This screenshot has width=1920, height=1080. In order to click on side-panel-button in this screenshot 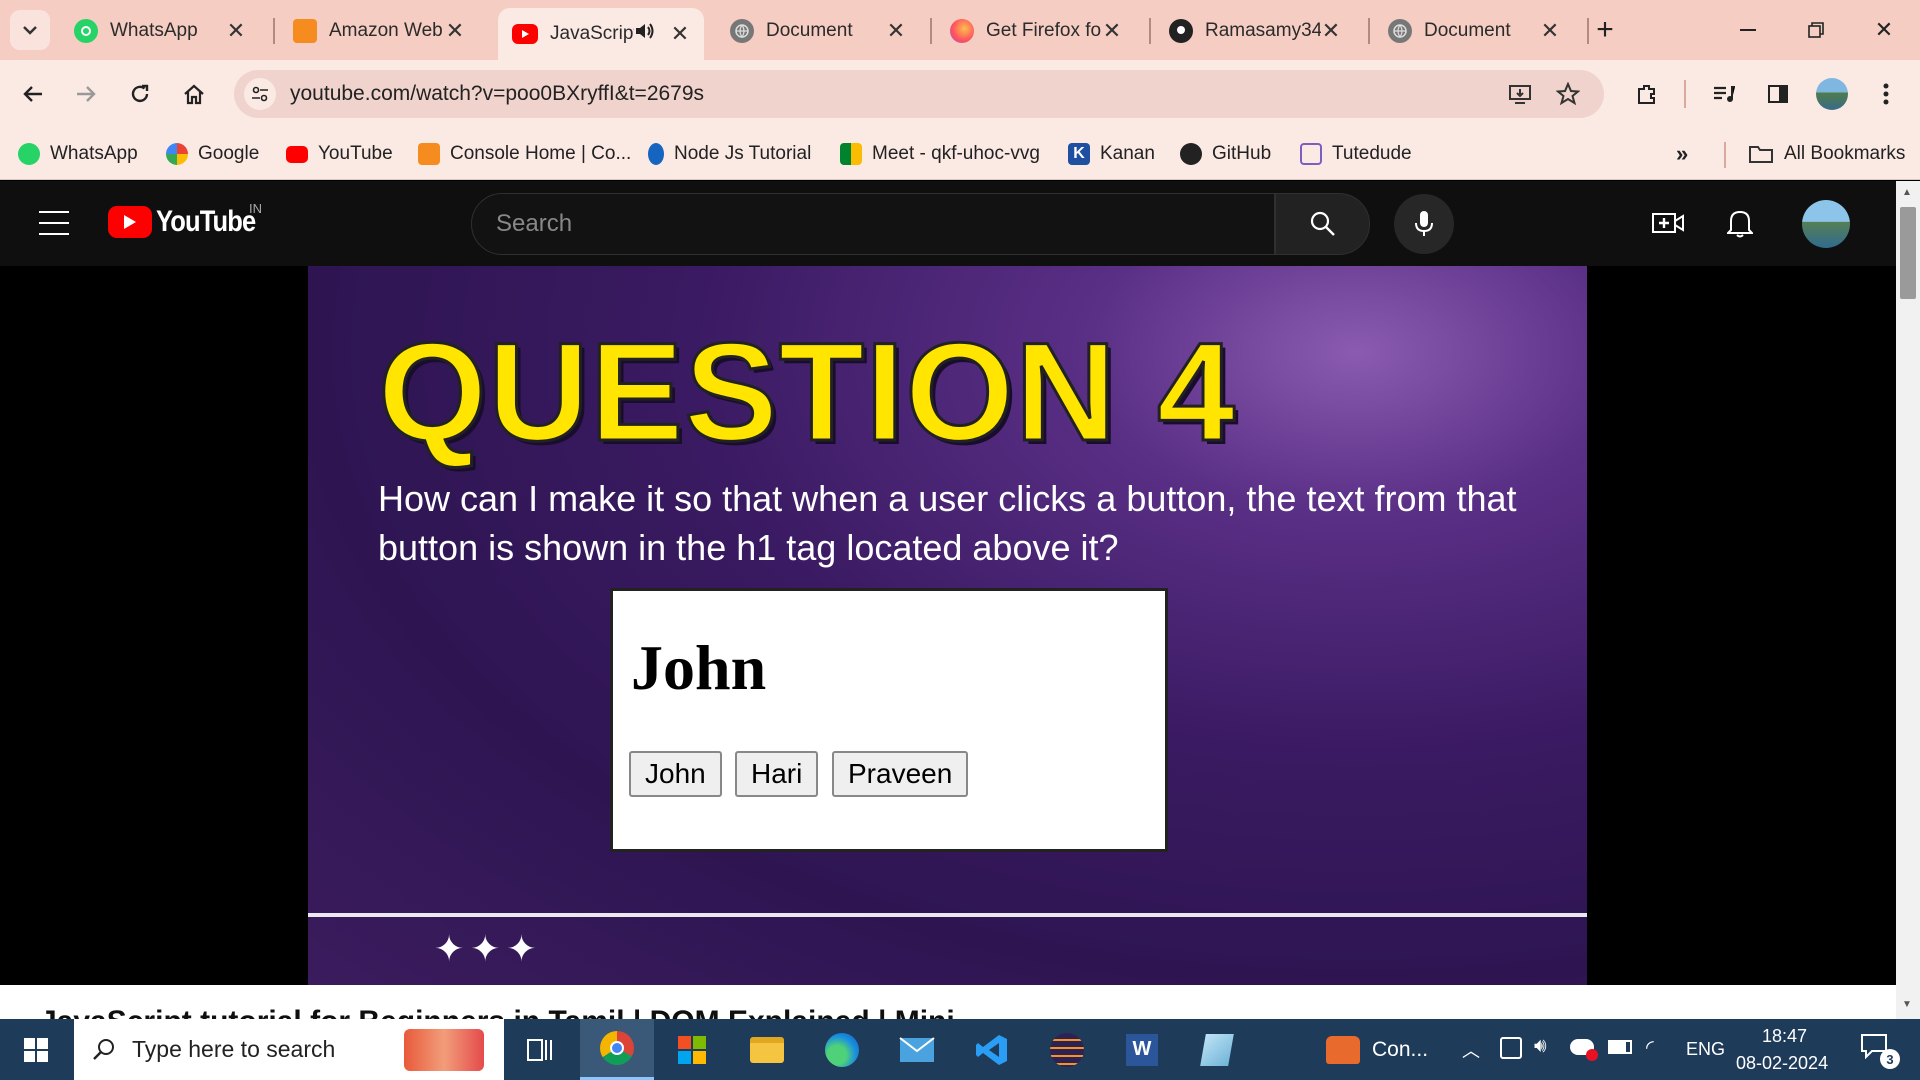, I will do `click(1778, 94)`.